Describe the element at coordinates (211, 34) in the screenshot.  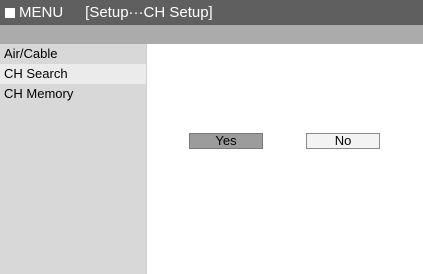
I see `sub-header-bar` at that location.